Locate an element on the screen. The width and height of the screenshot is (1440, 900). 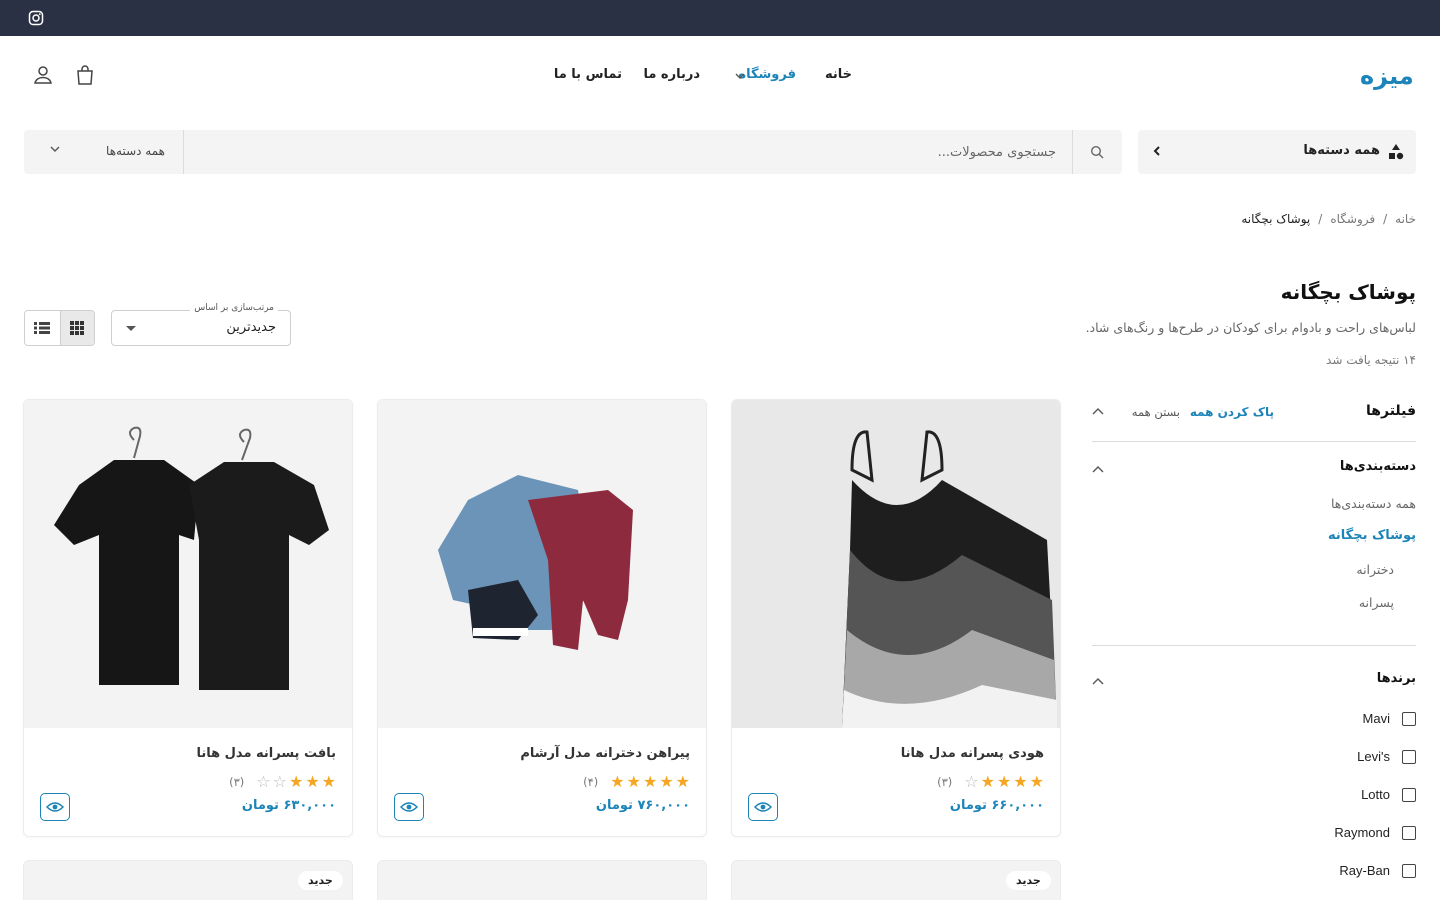
breadcrumb-shop: فروشگاه is located at coordinates (1352, 219).